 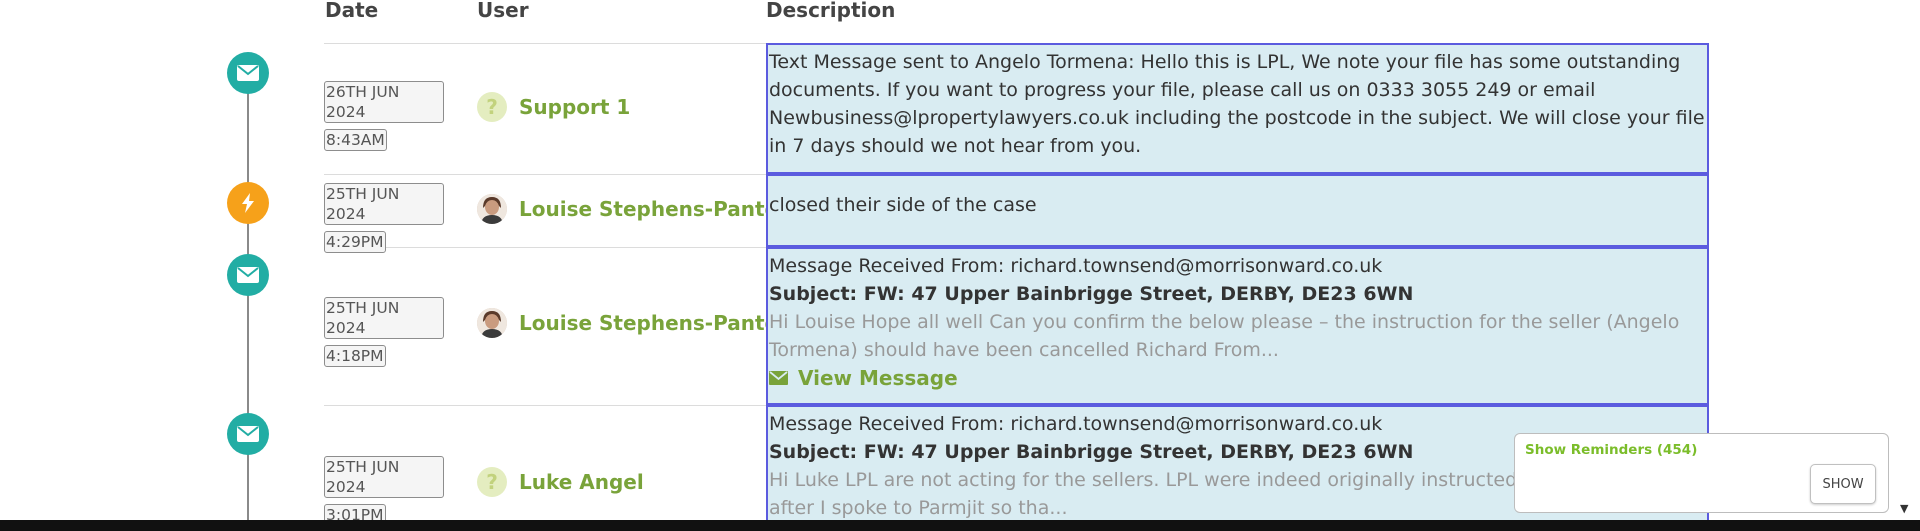 I want to click on timeline-line, so click(x=248, y=307).